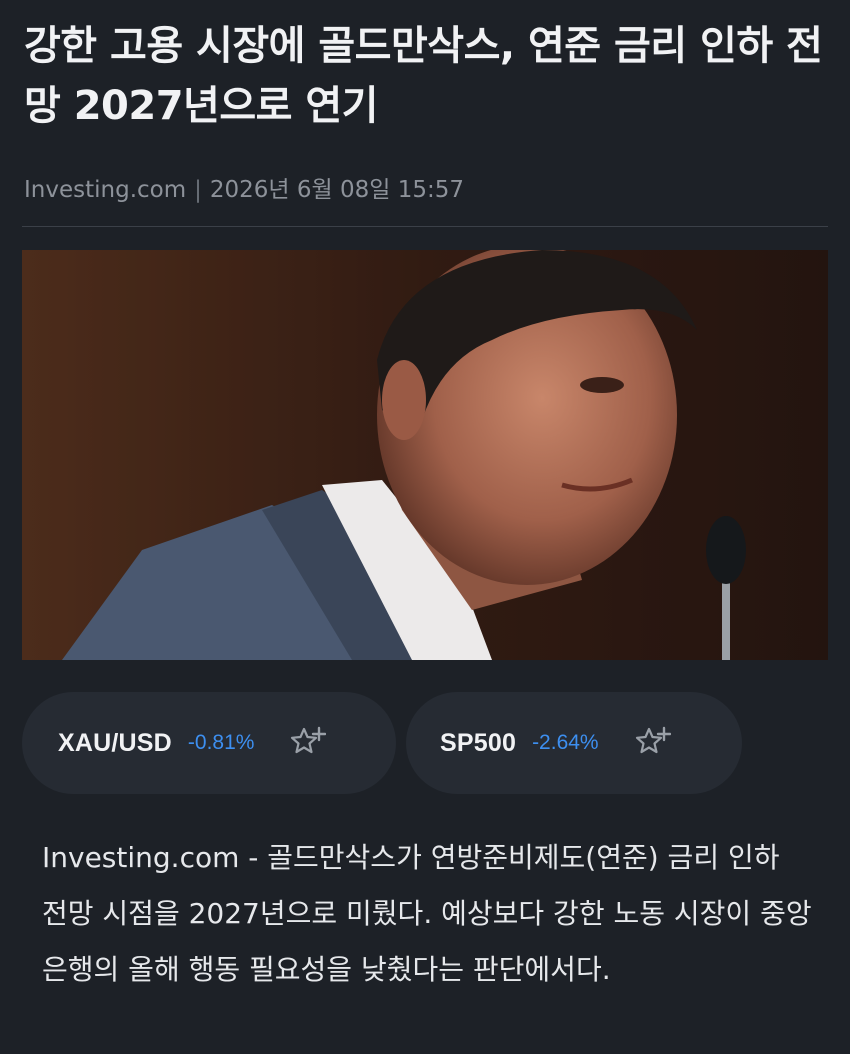 This screenshot has height=1054, width=850. What do you see at coordinates (565, 742) in the screenshot?
I see `ticker-change: -2.64%` at bounding box center [565, 742].